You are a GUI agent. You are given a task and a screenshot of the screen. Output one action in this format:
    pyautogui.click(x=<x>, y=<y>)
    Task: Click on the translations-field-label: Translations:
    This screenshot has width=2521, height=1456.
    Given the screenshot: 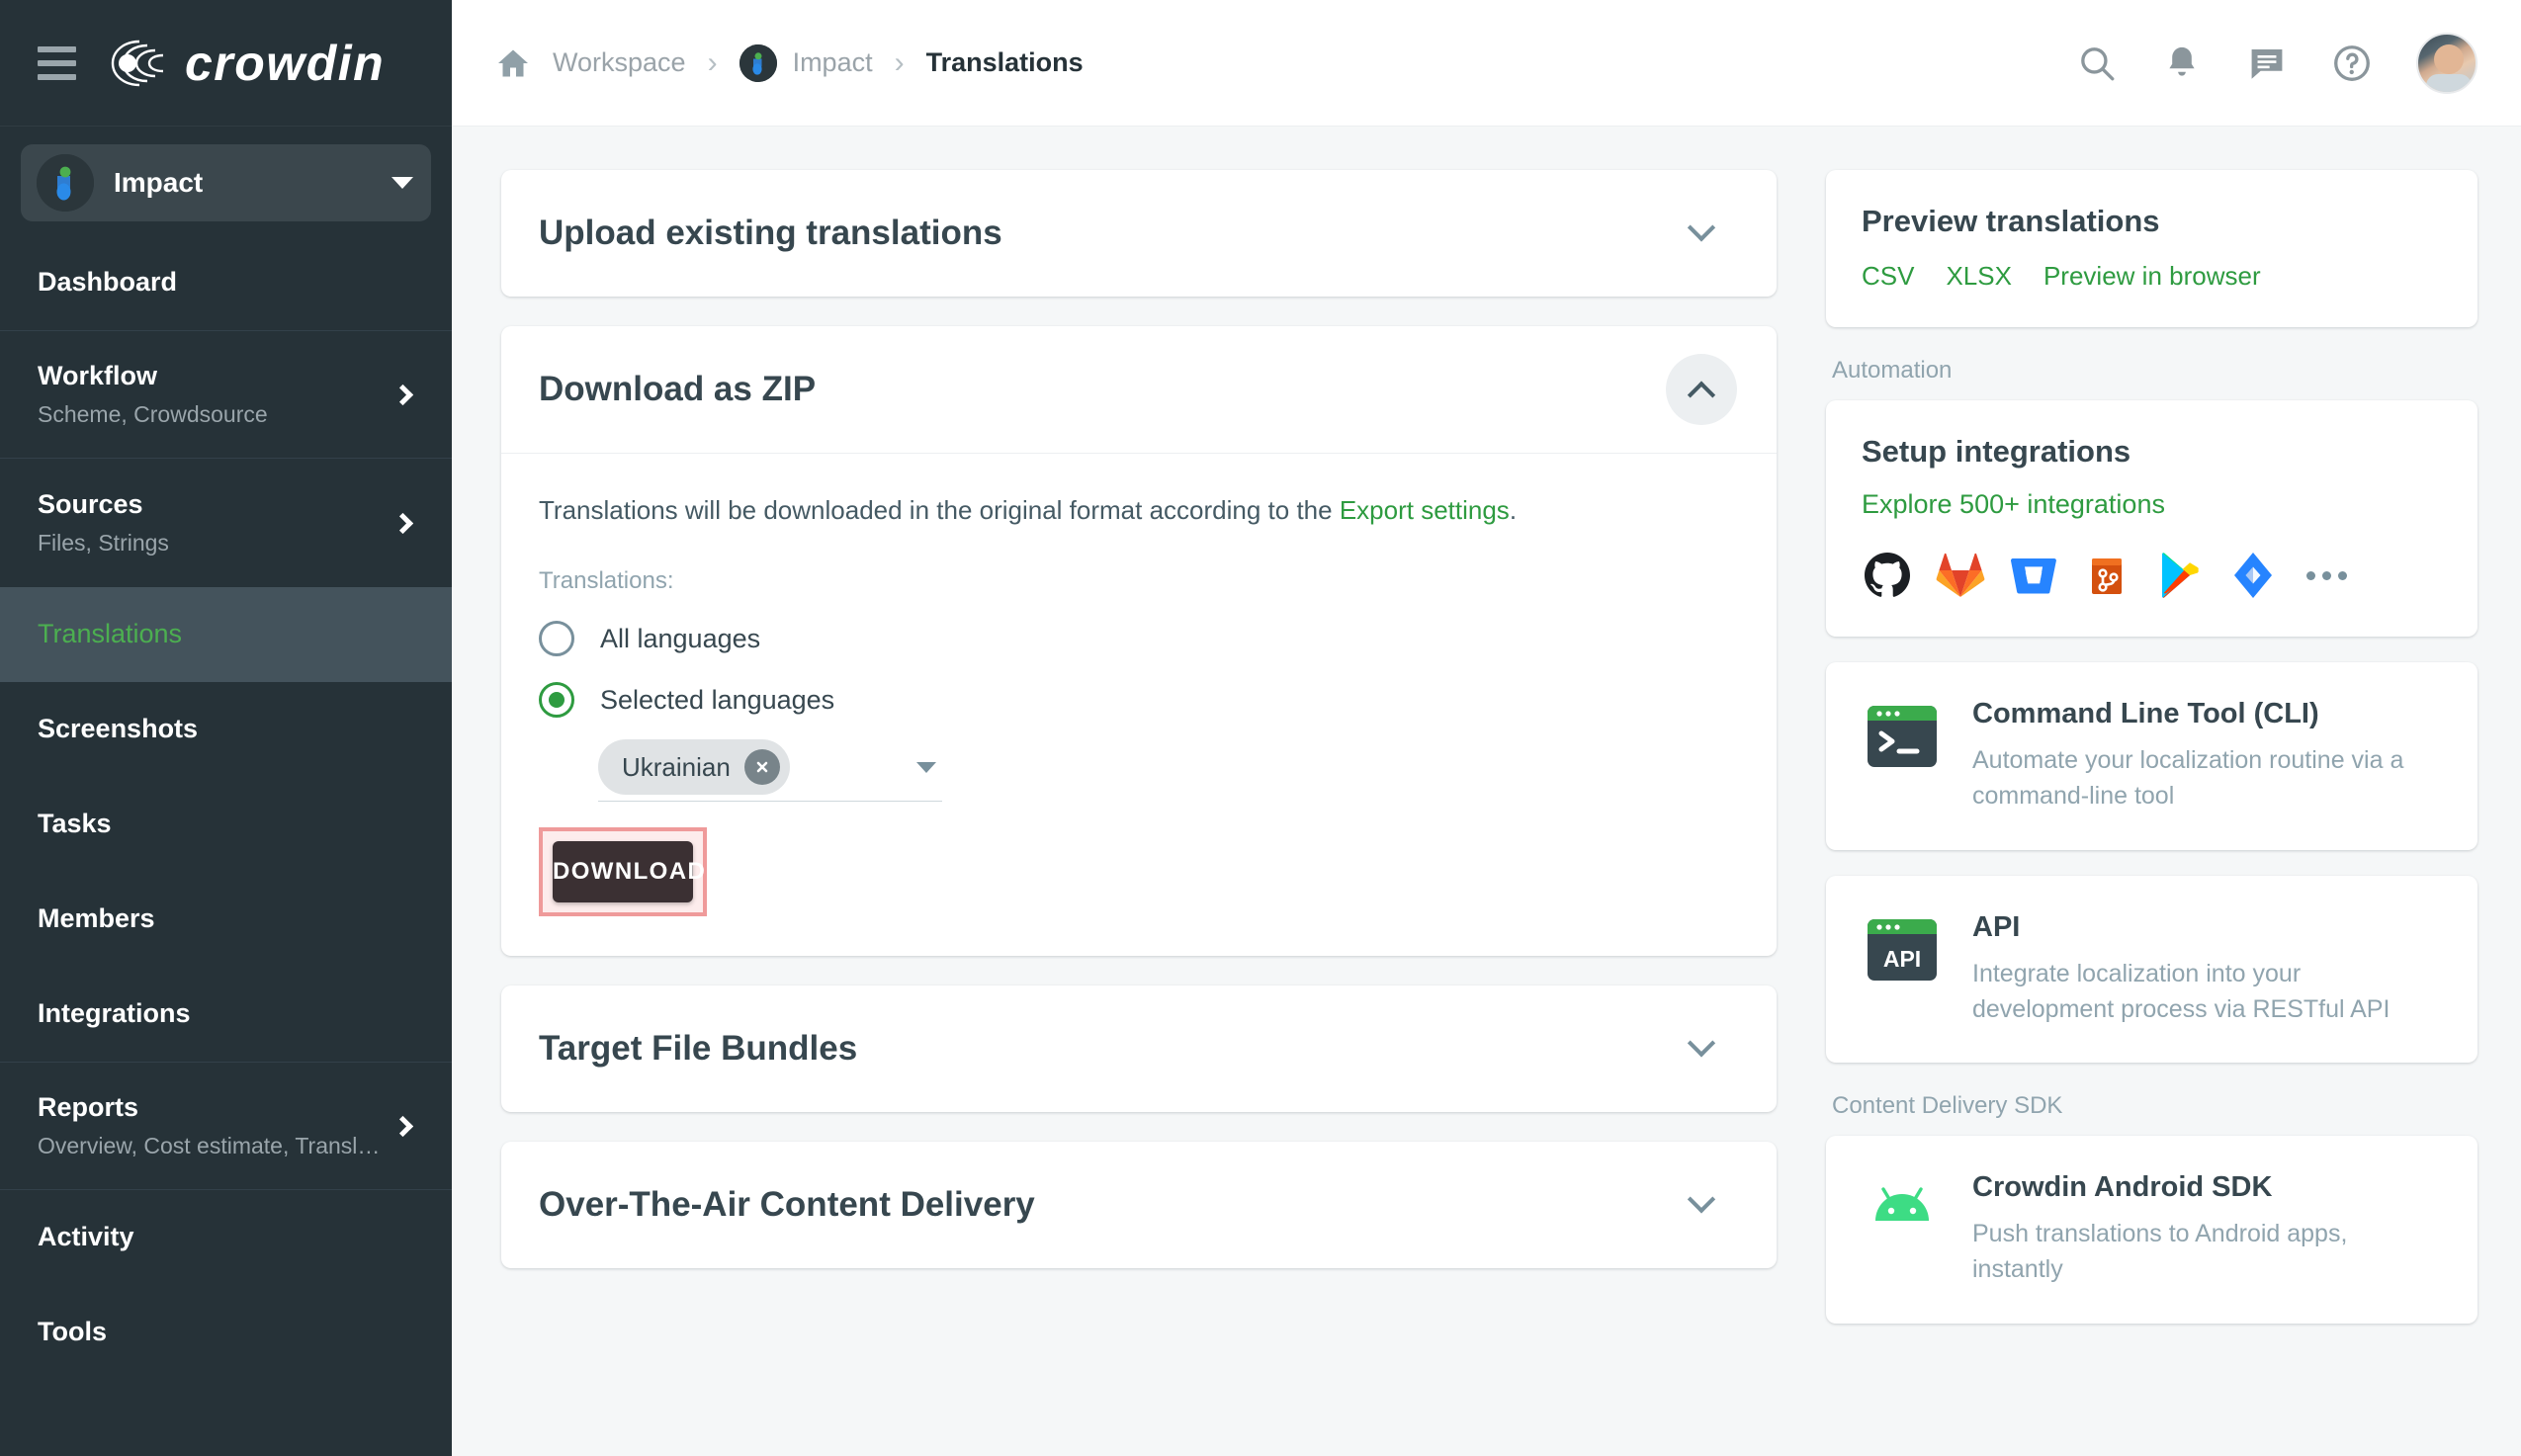 What is the action you would take?
    pyautogui.click(x=606, y=580)
    